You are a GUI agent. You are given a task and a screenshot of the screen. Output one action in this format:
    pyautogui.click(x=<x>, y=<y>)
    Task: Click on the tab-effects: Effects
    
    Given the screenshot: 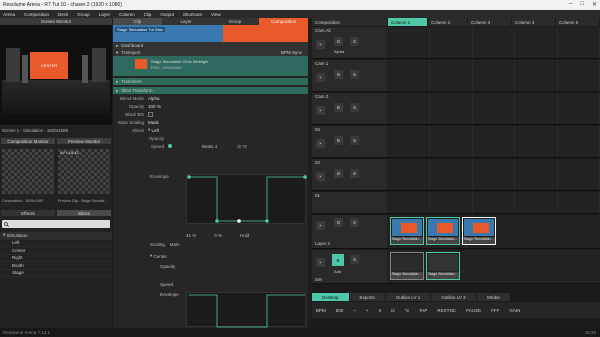 What is the action you would take?
    pyautogui.click(x=28, y=213)
    